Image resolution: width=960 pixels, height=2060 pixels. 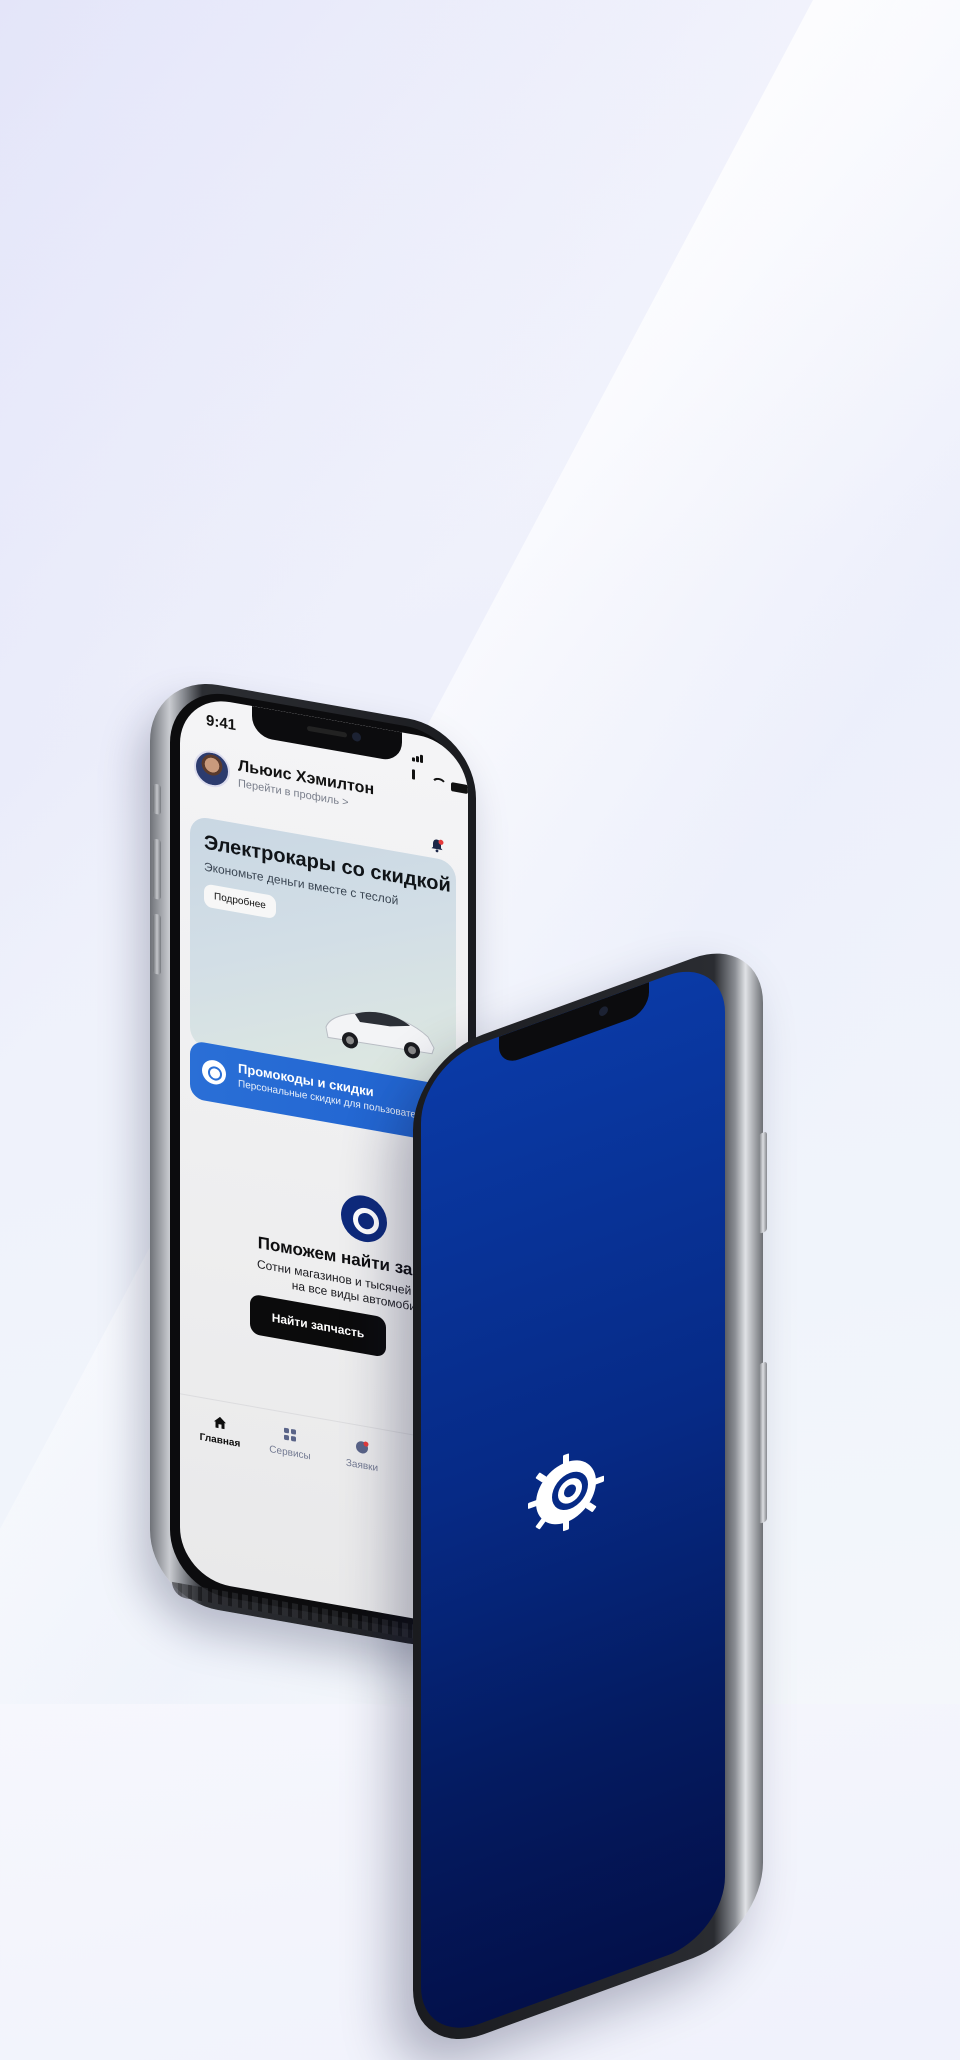 I want to click on status-icons, so click(x=440, y=771).